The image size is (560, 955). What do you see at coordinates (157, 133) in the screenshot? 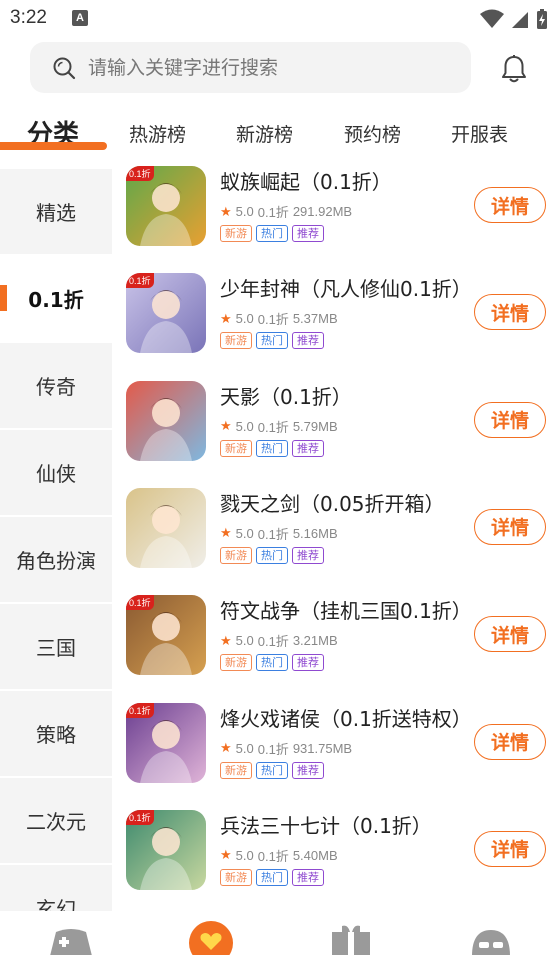
I see `tab-hot-games: 热游榜` at bounding box center [157, 133].